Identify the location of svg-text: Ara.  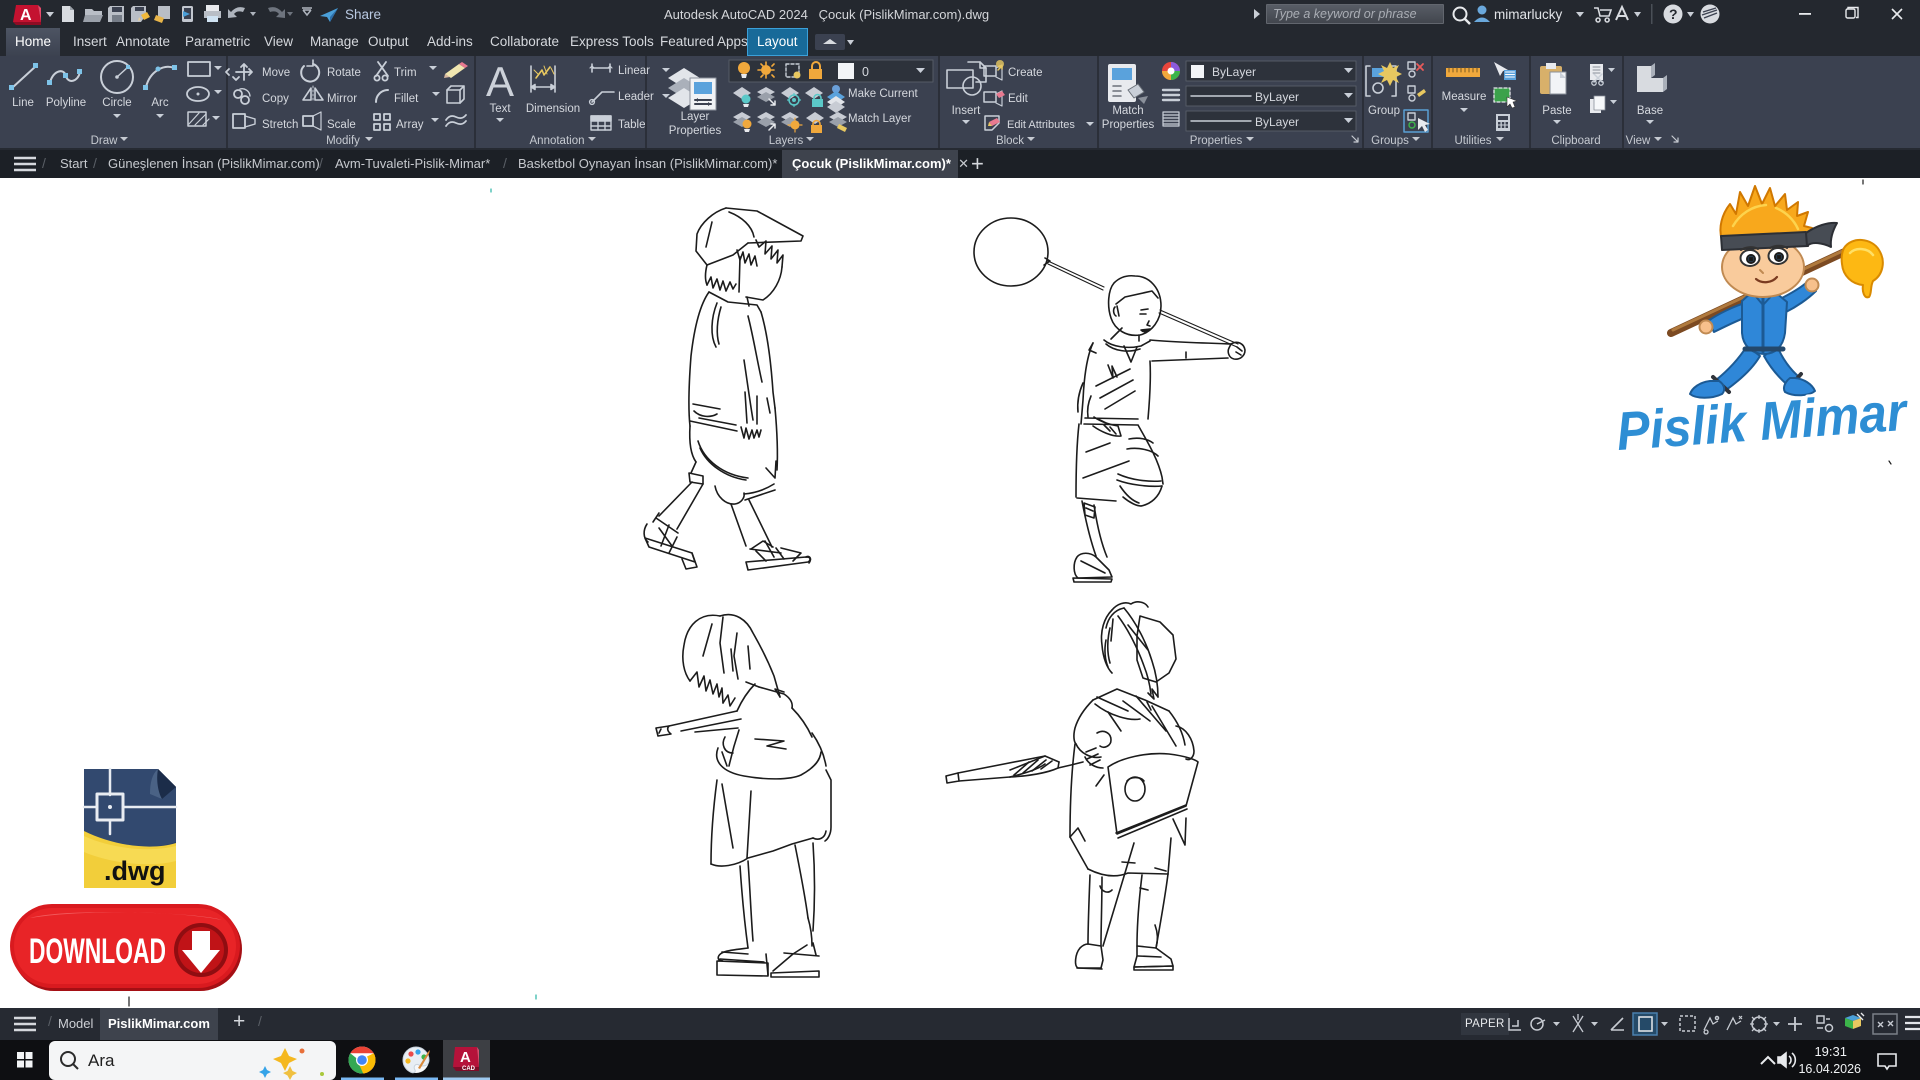
(101, 1060).